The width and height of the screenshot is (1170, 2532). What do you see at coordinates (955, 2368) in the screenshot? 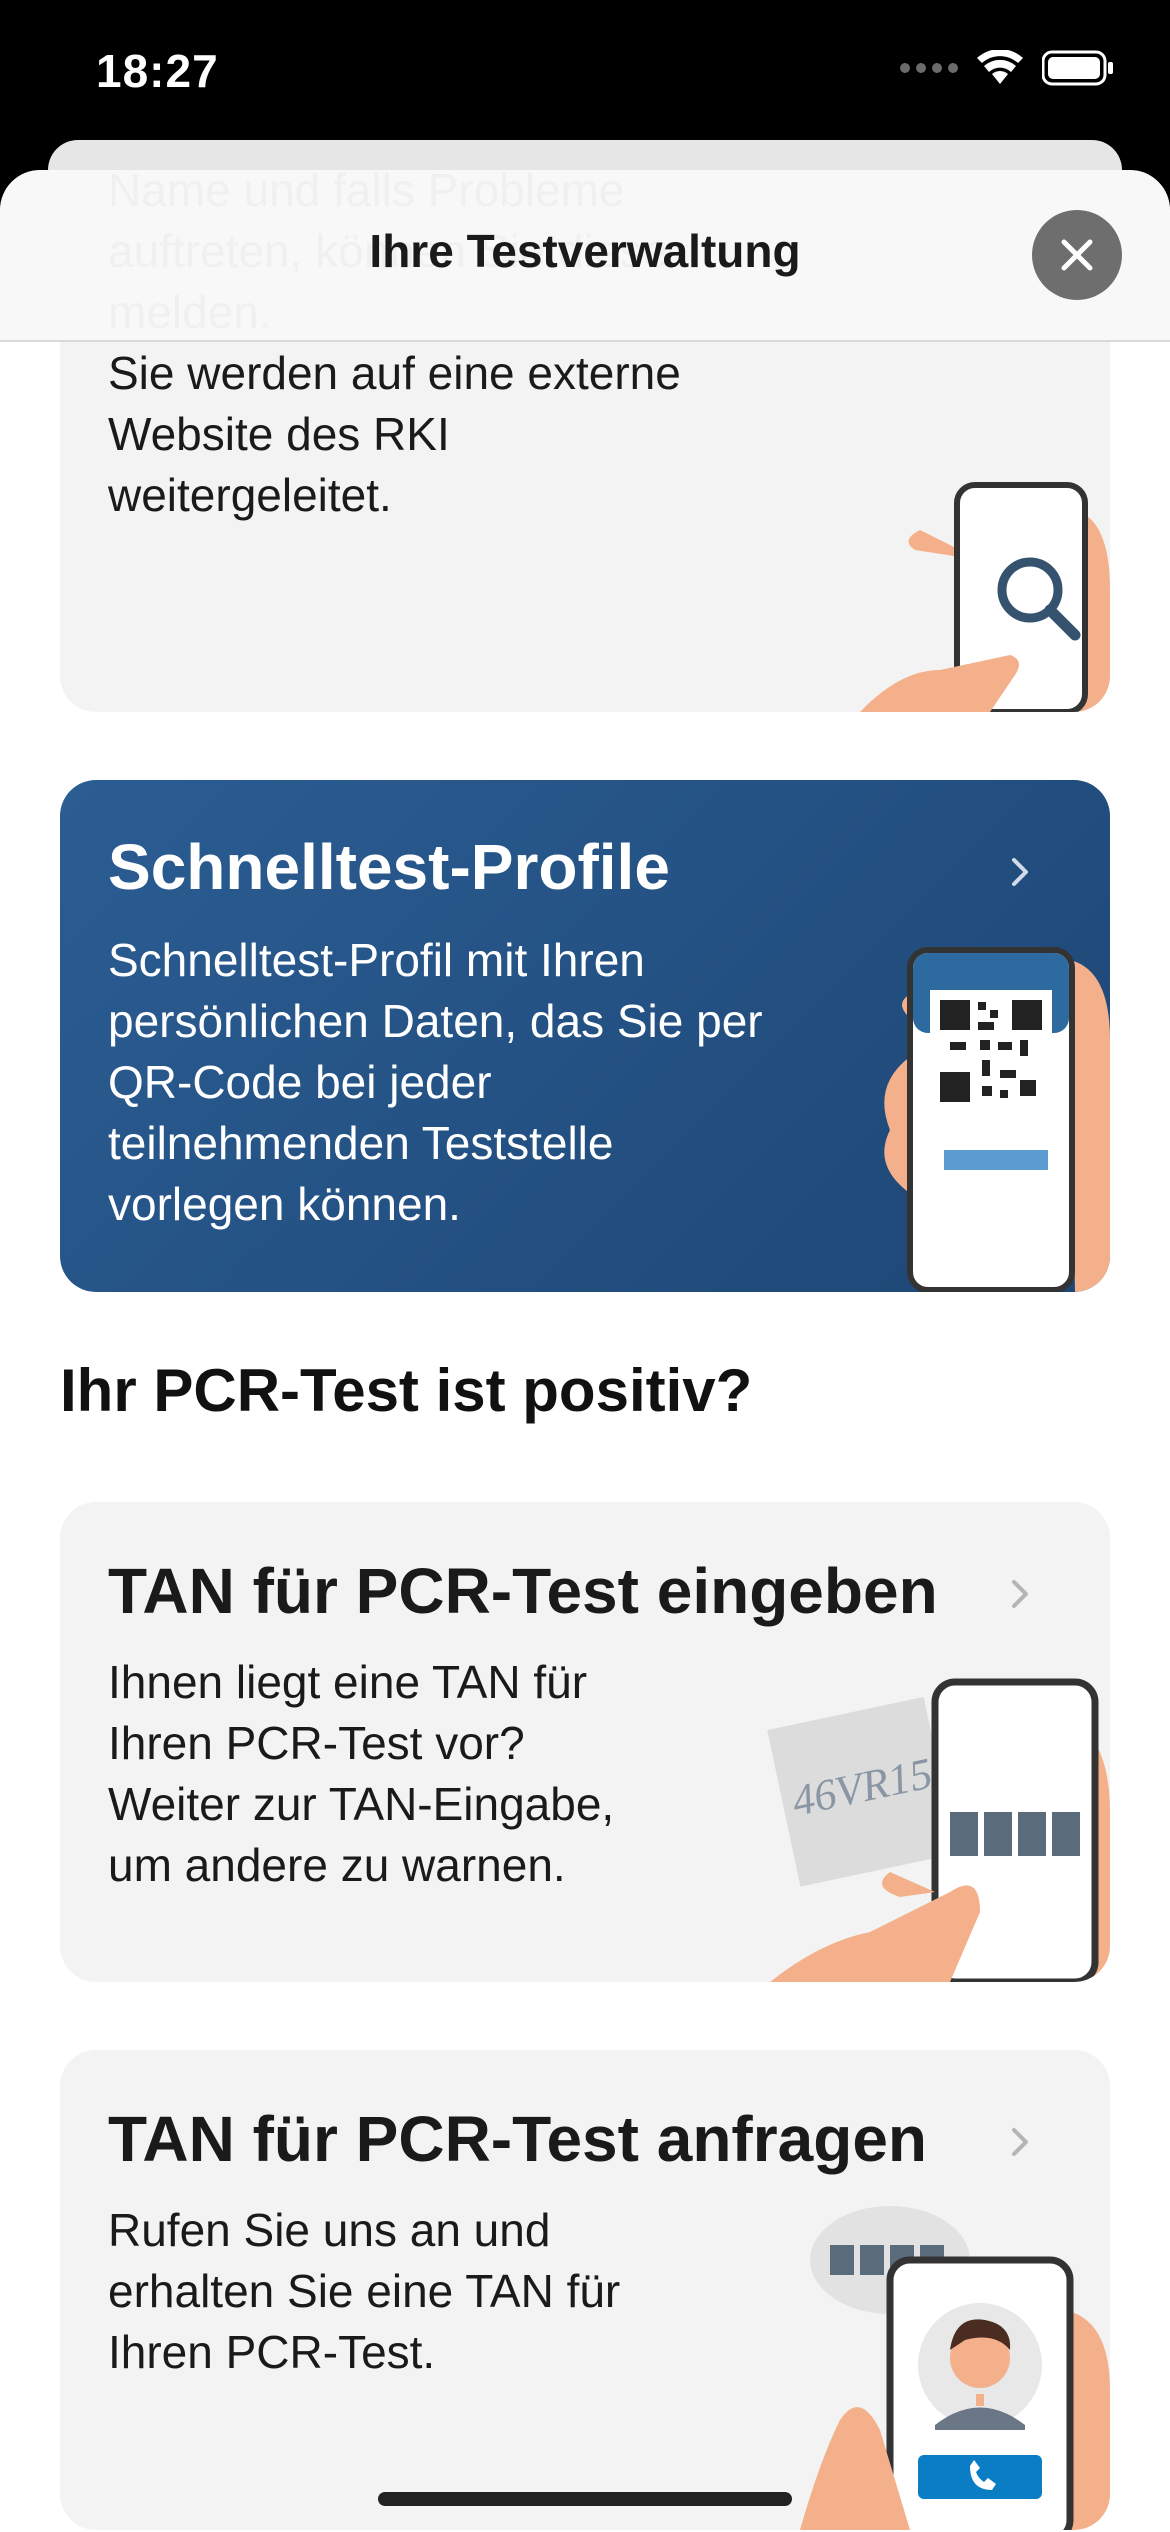
I see `phone-call-hotline-illustration` at bounding box center [955, 2368].